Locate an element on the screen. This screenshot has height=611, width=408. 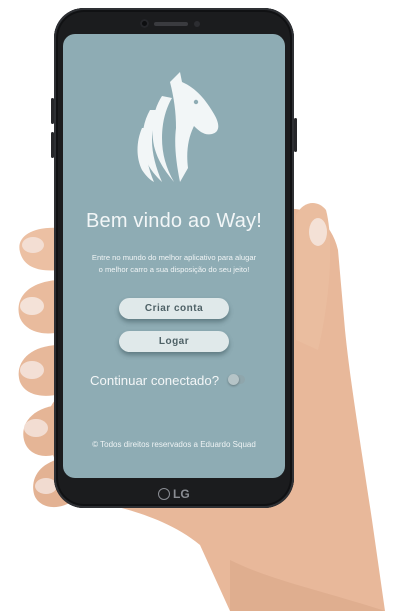
power-button is located at coordinates (295, 135).